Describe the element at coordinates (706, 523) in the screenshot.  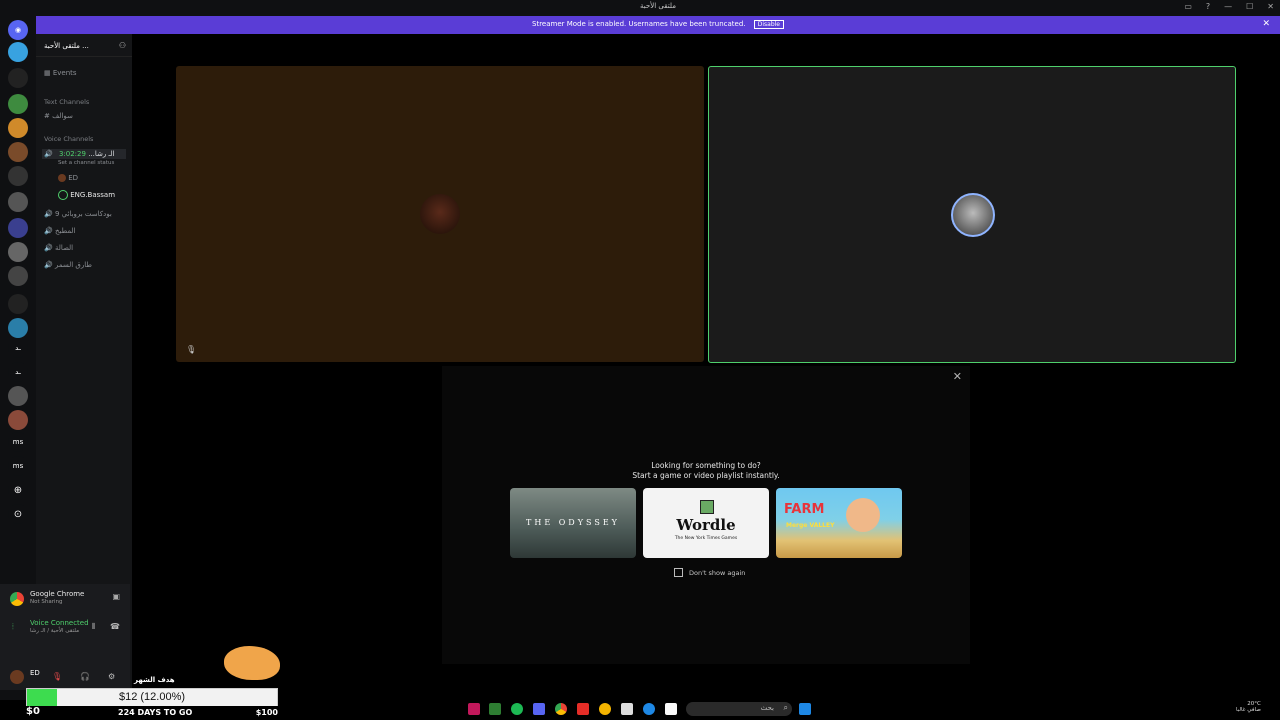
I see `activity-card-wordle: Wordle The New York Times Games` at that location.